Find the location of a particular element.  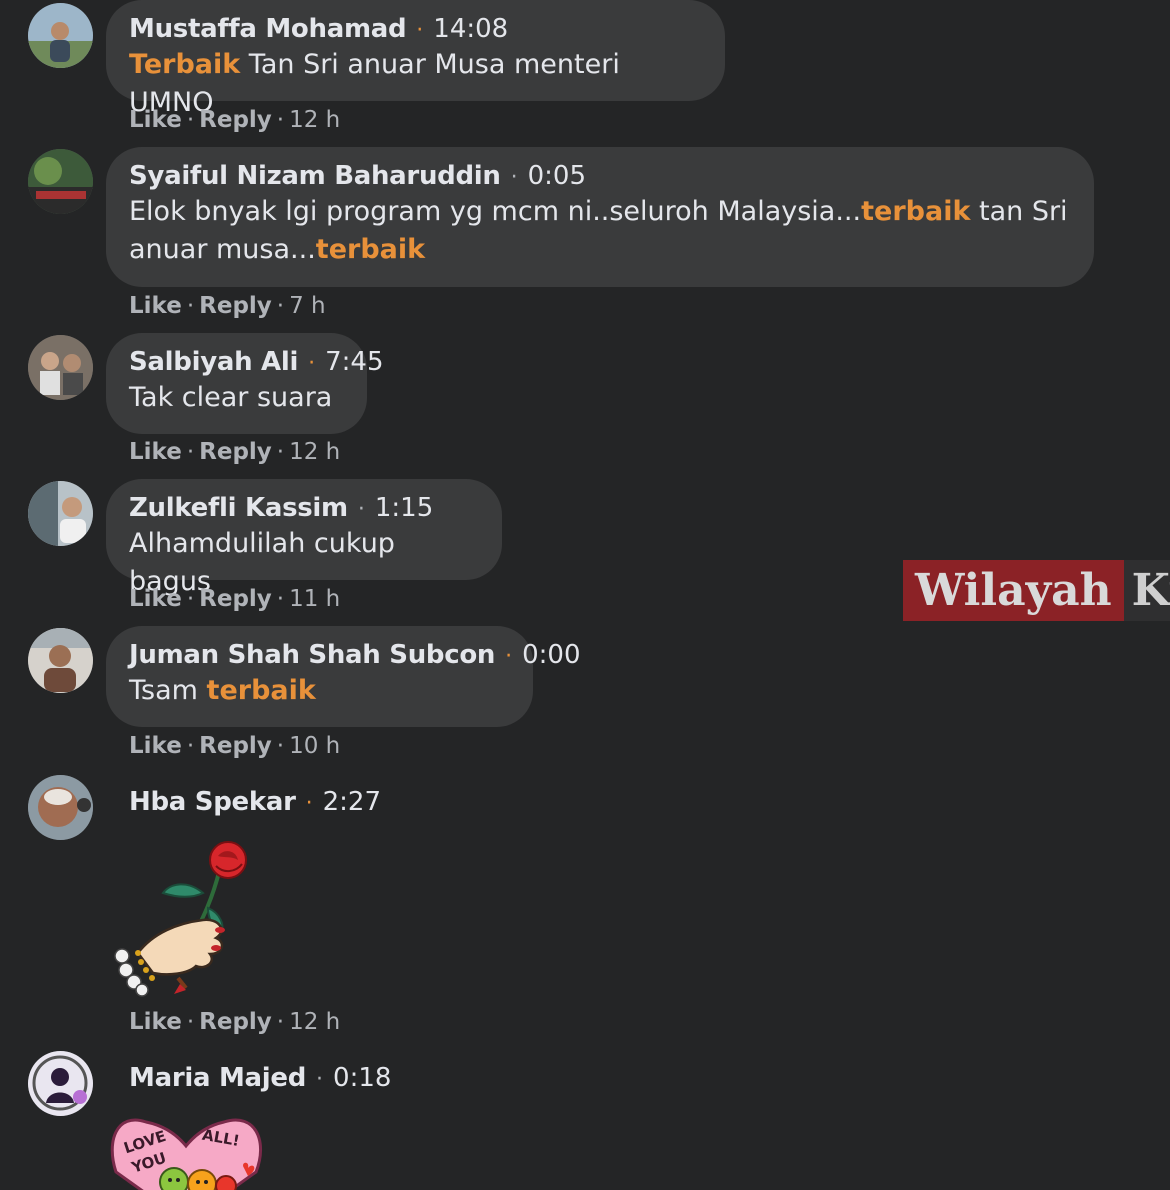

watermark-text-secondary: Ku is located at coordinates (1146, 590).